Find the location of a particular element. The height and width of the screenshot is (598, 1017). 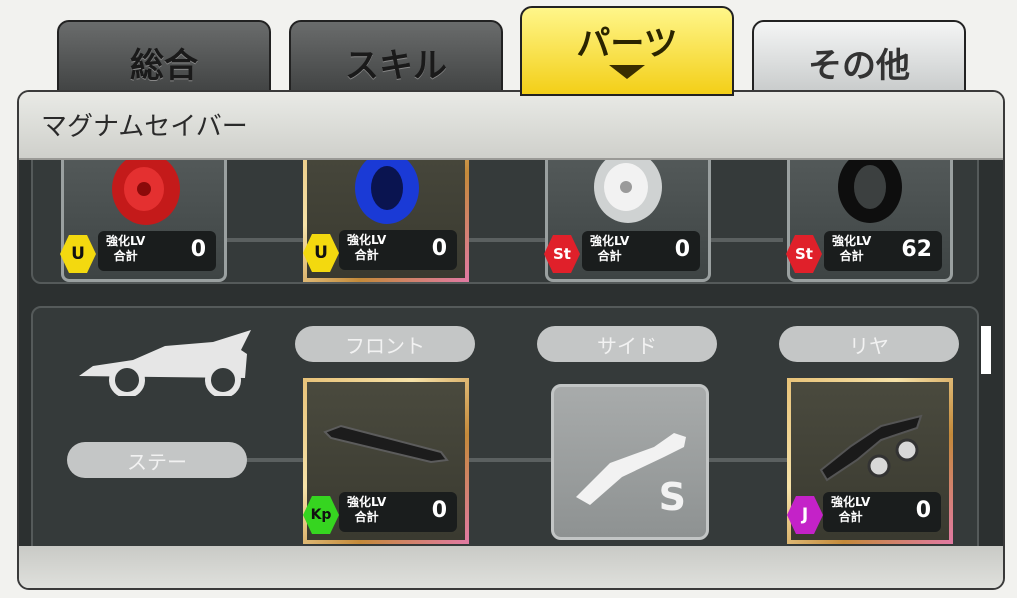

category-stay-label: ステー is located at coordinates (157, 460).